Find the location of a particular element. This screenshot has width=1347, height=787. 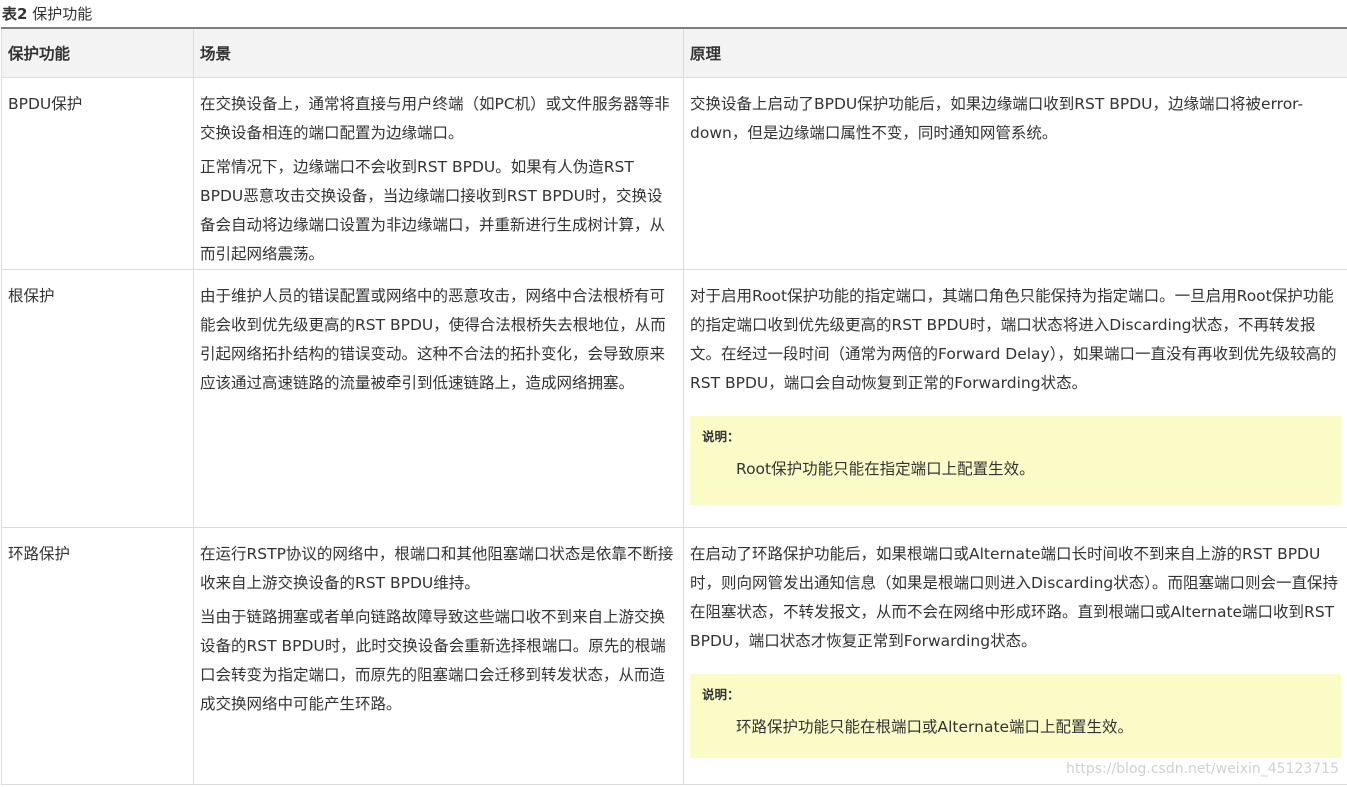

feature-cell: BPDU保护 is located at coordinates (97, 173).